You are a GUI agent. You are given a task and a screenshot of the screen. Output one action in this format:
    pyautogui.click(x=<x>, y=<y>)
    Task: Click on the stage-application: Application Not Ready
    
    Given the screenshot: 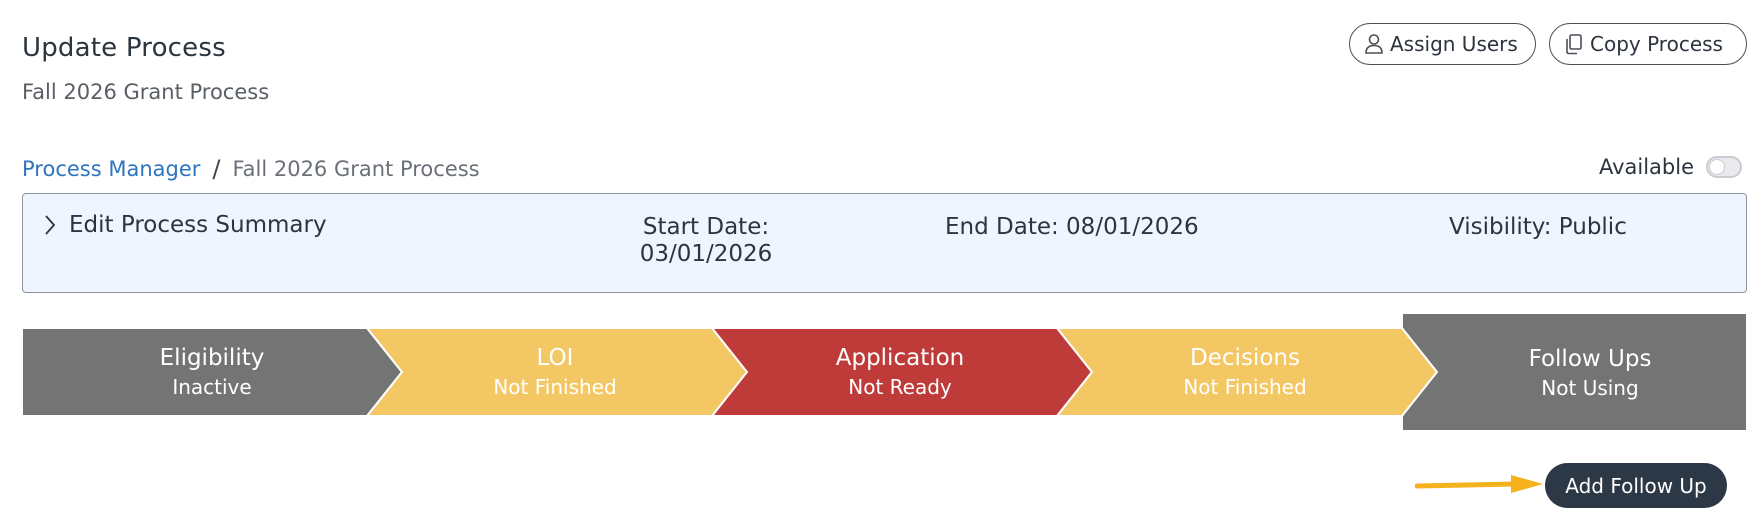 What is the action you would take?
    pyautogui.click(x=900, y=372)
    